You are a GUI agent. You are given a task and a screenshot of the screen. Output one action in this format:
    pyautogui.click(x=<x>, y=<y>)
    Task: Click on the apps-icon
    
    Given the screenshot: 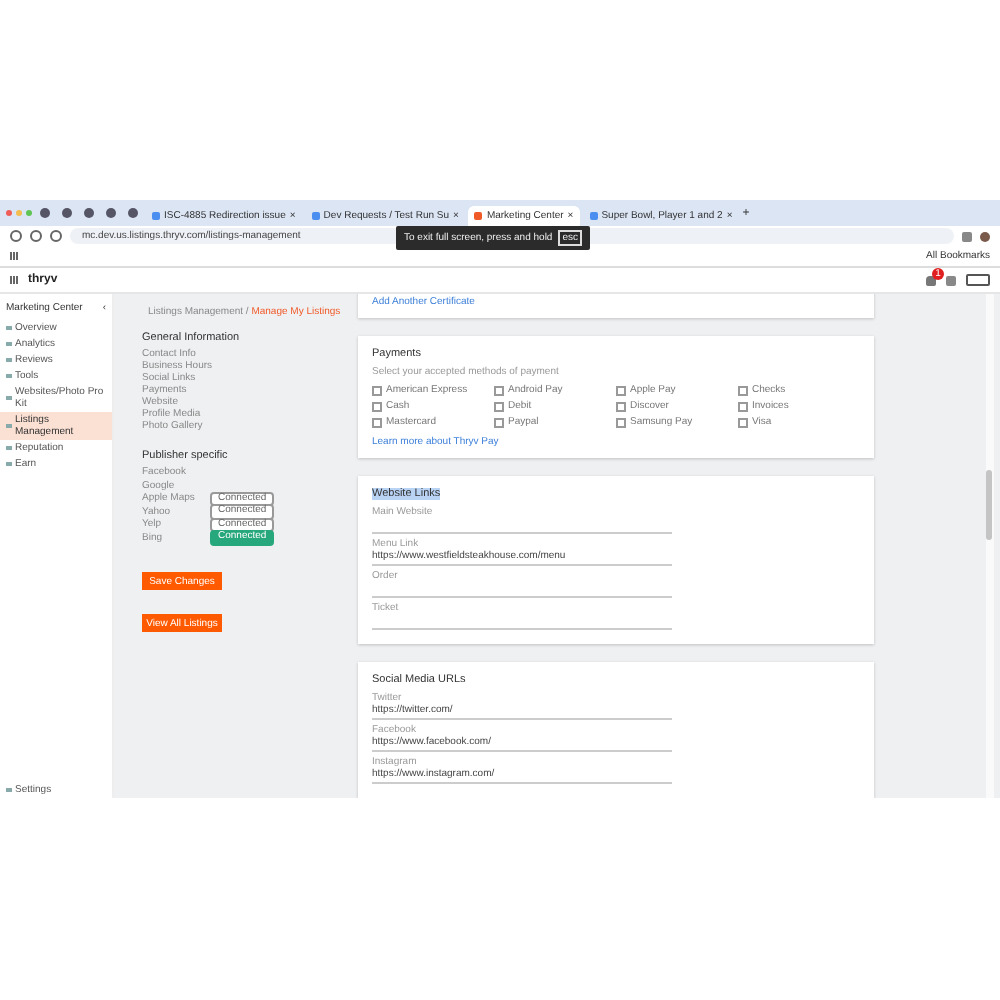 What is the action you would take?
    pyautogui.click(x=14, y=256)
    